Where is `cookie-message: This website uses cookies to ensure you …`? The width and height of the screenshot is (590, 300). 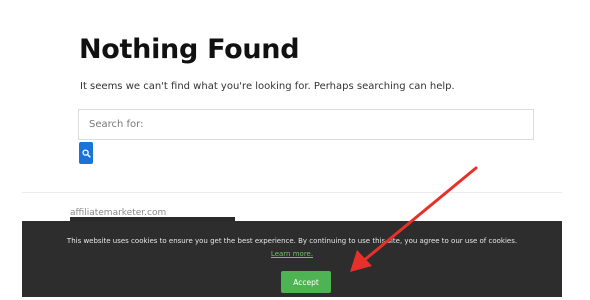
cookie-message: This website uses cookies to ensure you … is located at coordinates (292, 241).